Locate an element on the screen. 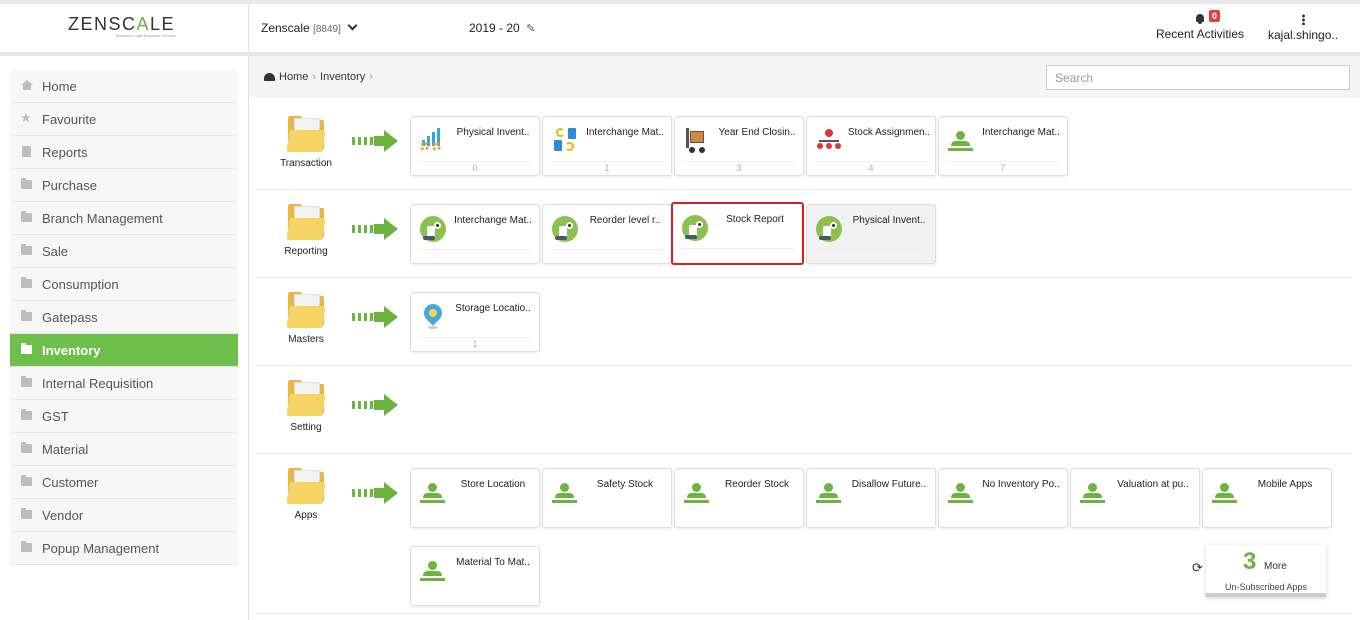  breadcrumb-current: Inventory is located at coordinates (342, 77).